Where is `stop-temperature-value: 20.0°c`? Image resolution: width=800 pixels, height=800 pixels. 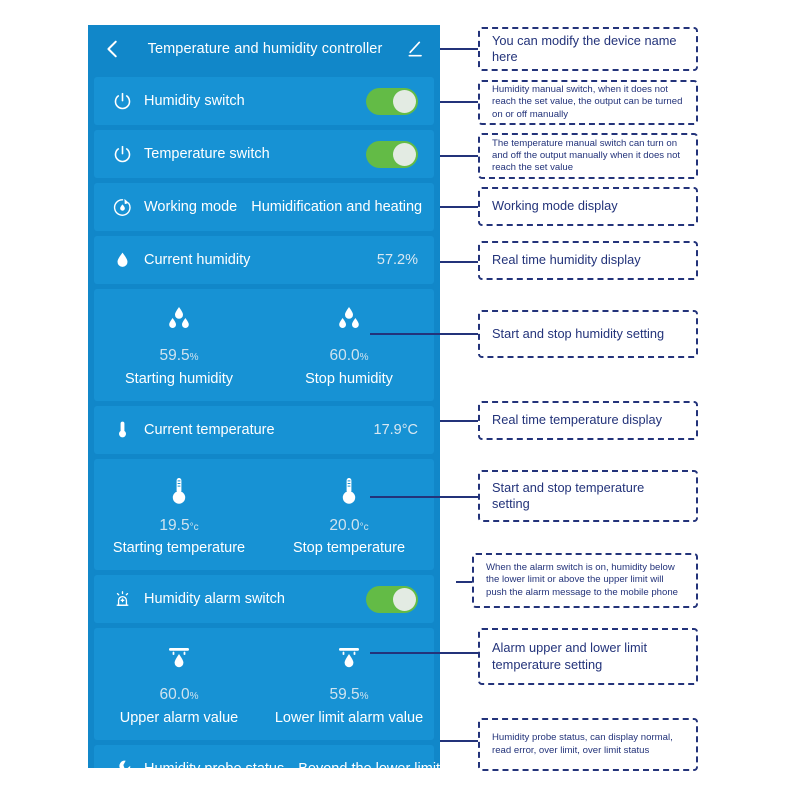 stop-temperature-value: 20.0°c is located at coordinates (349, 525).